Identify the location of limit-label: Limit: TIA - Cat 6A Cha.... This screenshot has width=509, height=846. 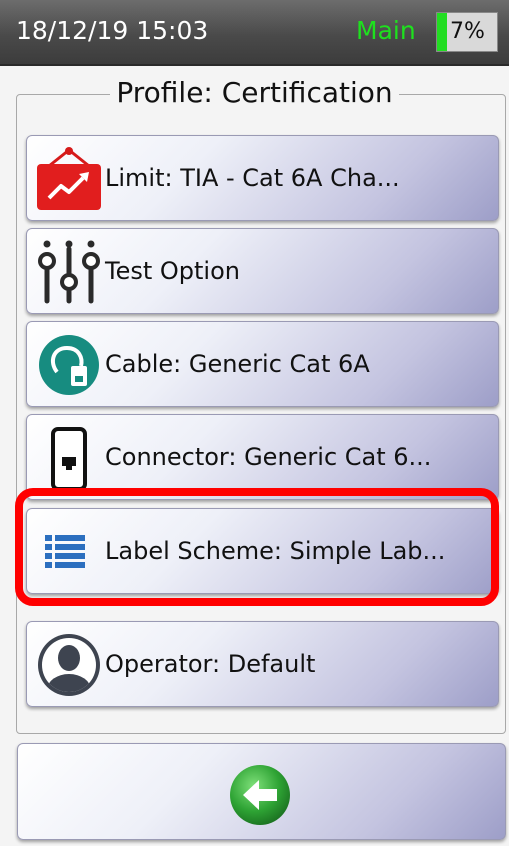
(252, 178).